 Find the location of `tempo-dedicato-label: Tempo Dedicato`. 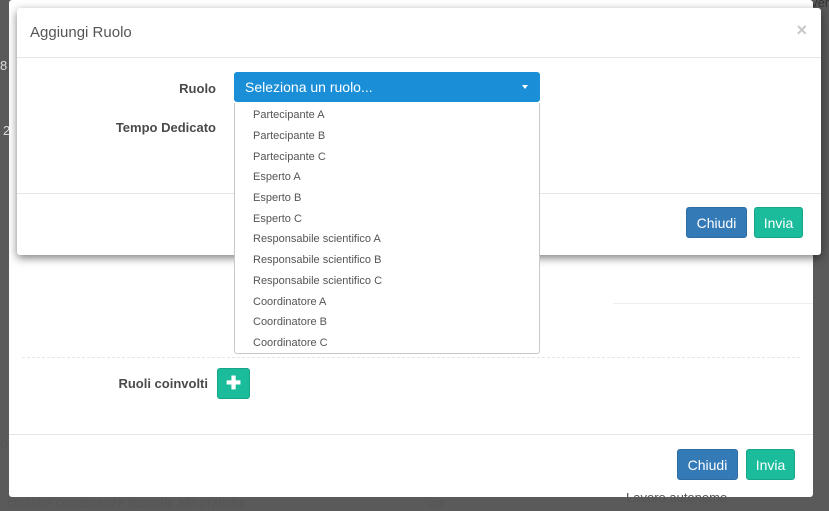

tempo-dedicato-label: Tempo Dedicato is located at coordinates (165, 127).